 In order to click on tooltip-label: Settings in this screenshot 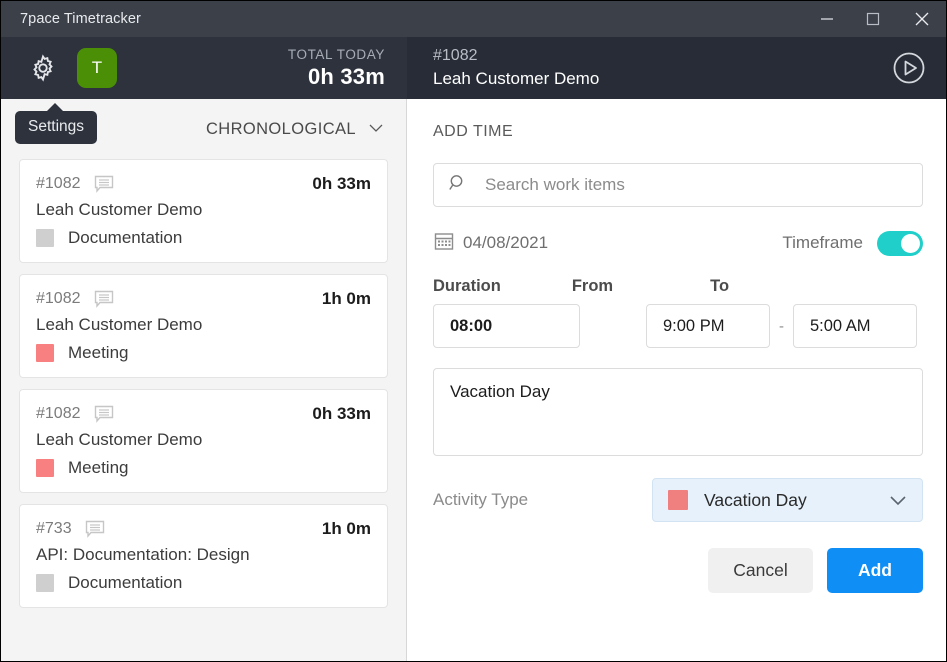, I will do `click(56, 126)`.